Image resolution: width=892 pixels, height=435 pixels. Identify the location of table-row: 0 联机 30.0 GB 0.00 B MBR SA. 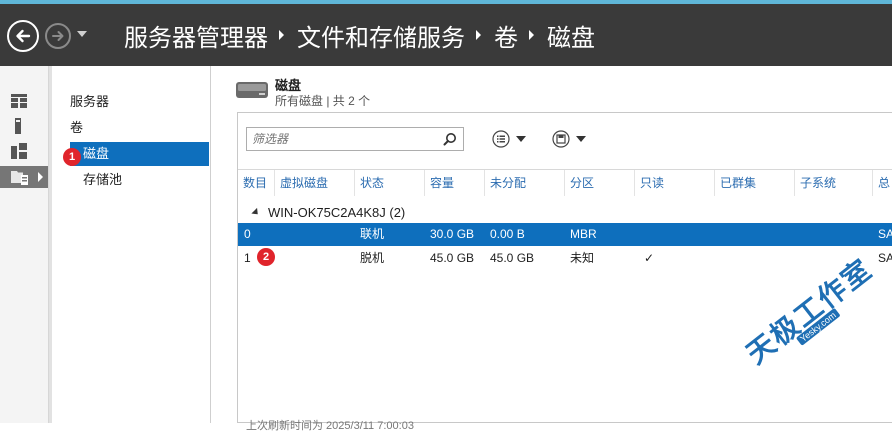
(565, 234).